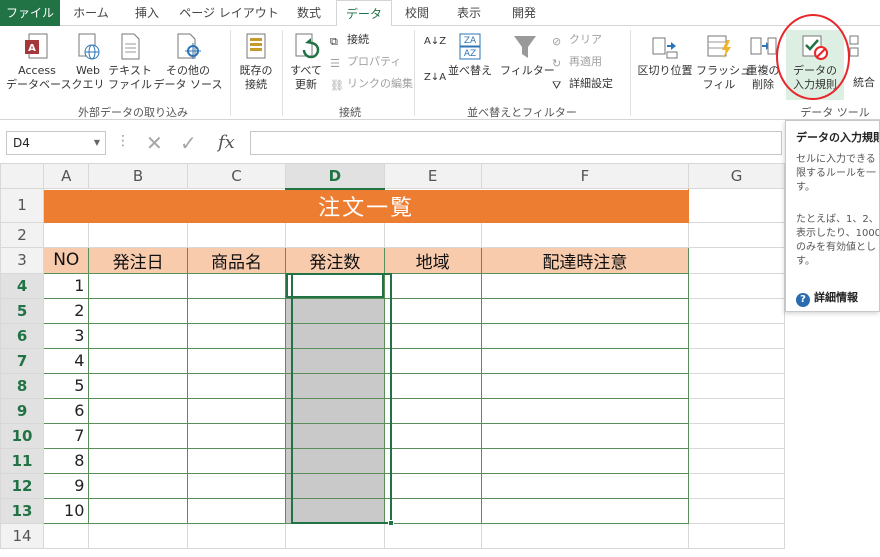  Describe the element at coordinates (188, 62) in the screenshot. I see `other-sources-button: その他の データ ソース` at that location.